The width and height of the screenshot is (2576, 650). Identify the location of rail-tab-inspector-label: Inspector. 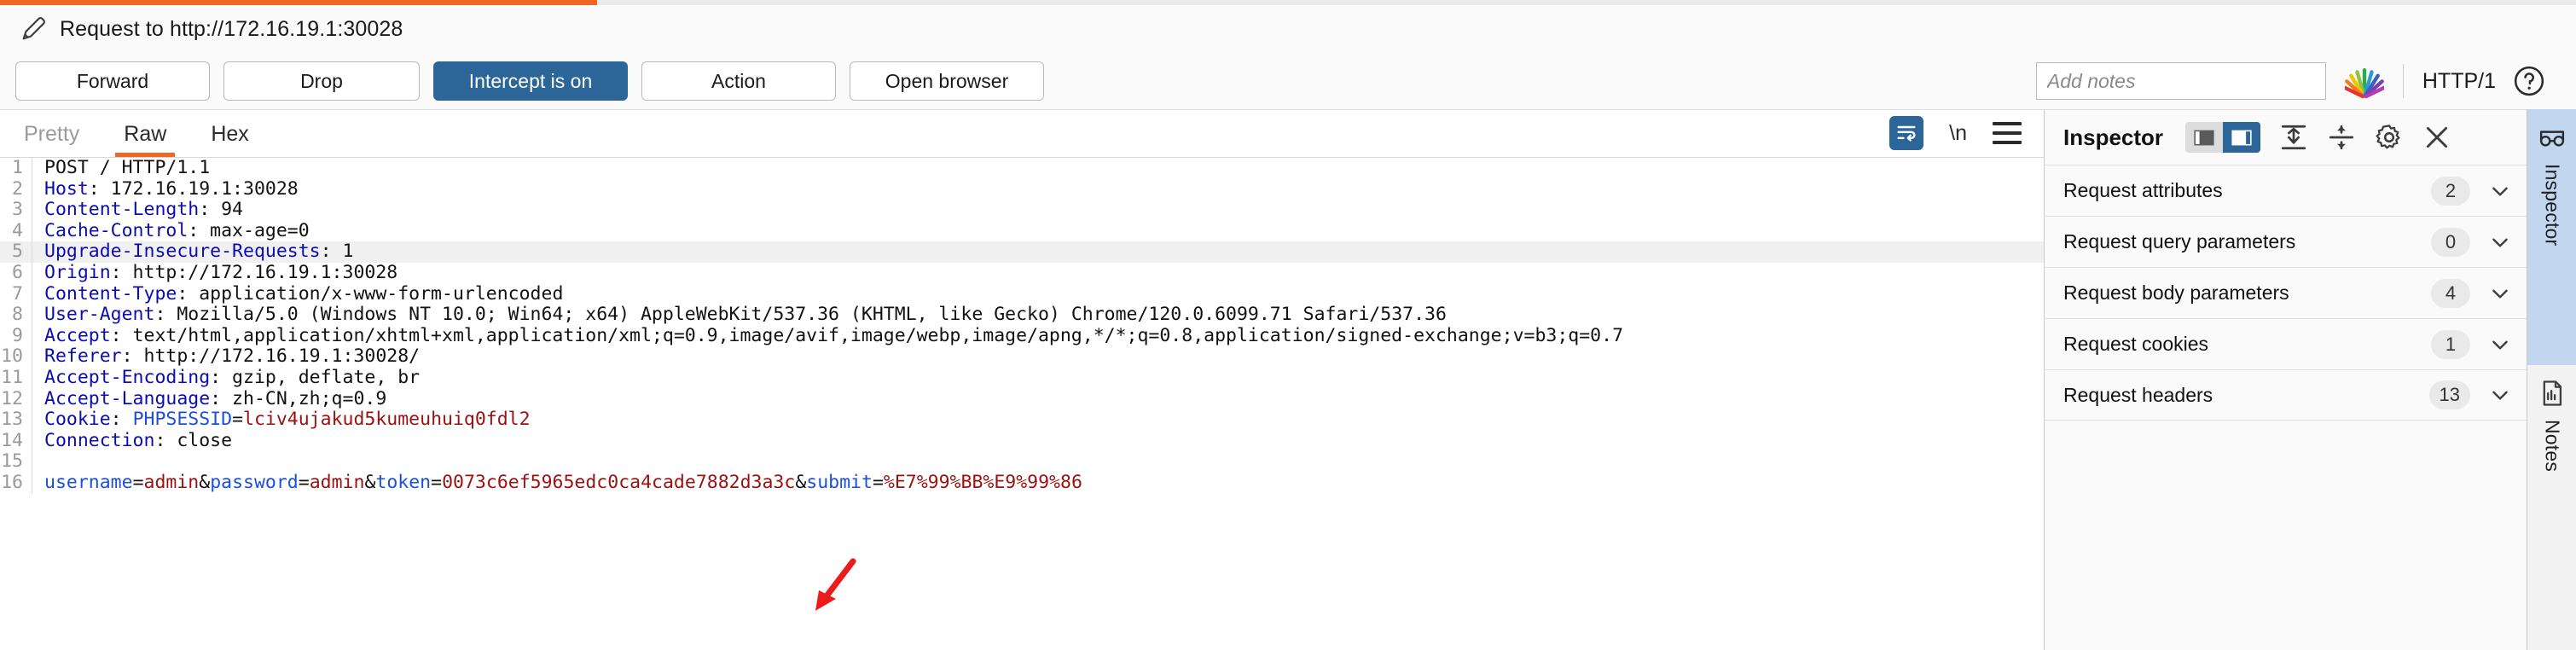
(2552, 205).